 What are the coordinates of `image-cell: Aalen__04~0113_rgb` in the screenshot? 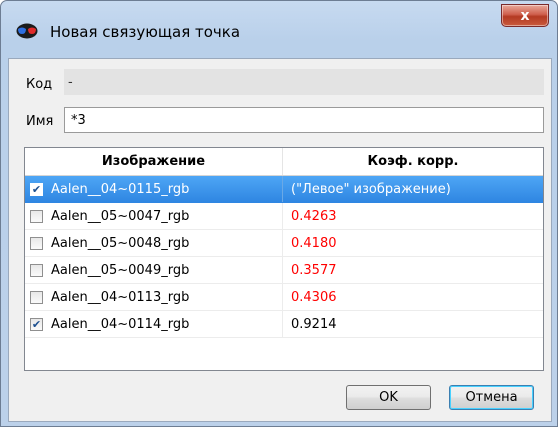 It's located at (154, 297).